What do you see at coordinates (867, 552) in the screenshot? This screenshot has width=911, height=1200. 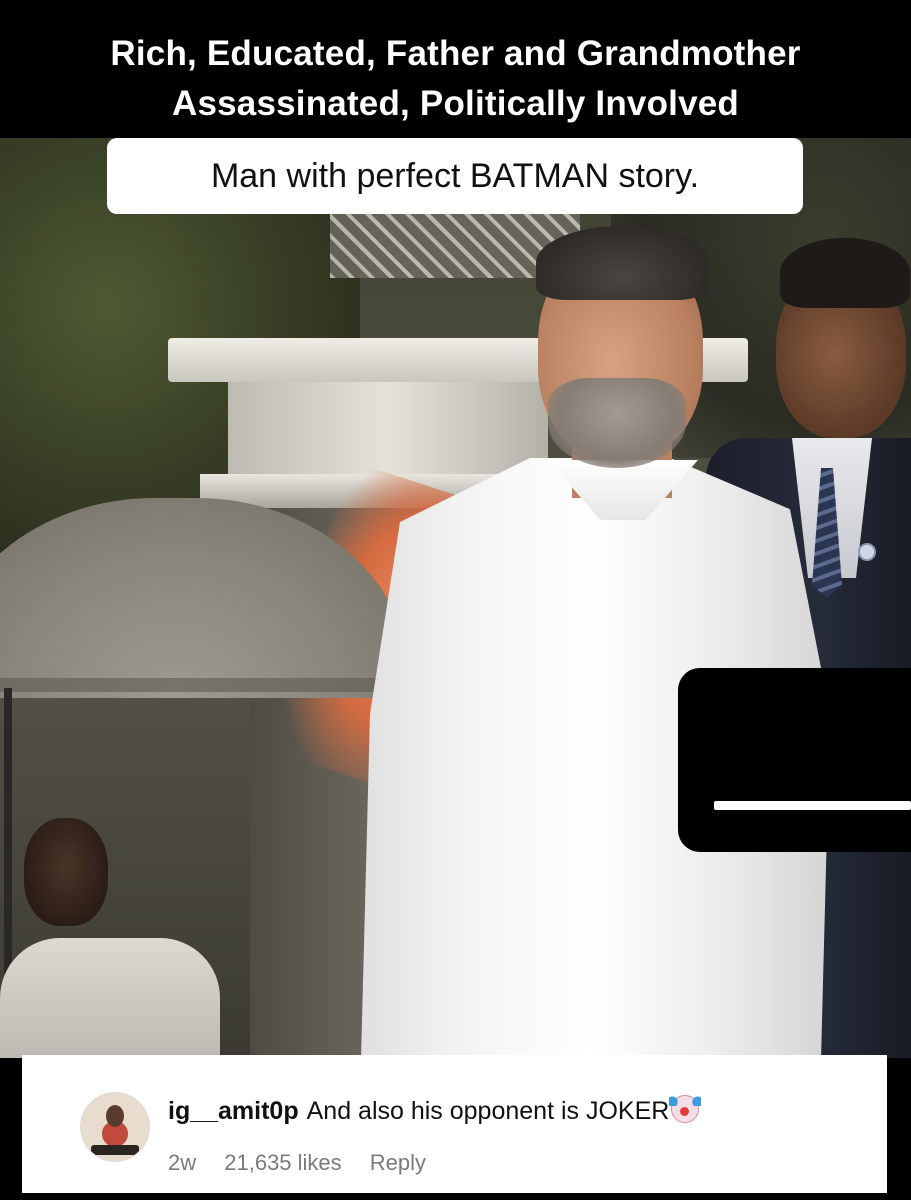 I see `guard-lapel-pin` at bounding box center [867, 552].